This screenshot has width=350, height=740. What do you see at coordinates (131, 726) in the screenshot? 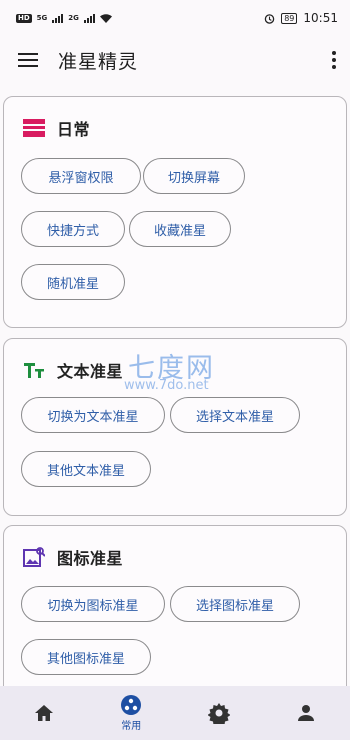
I see `nav-common-label: 常用` at bounding box center [131, 726].